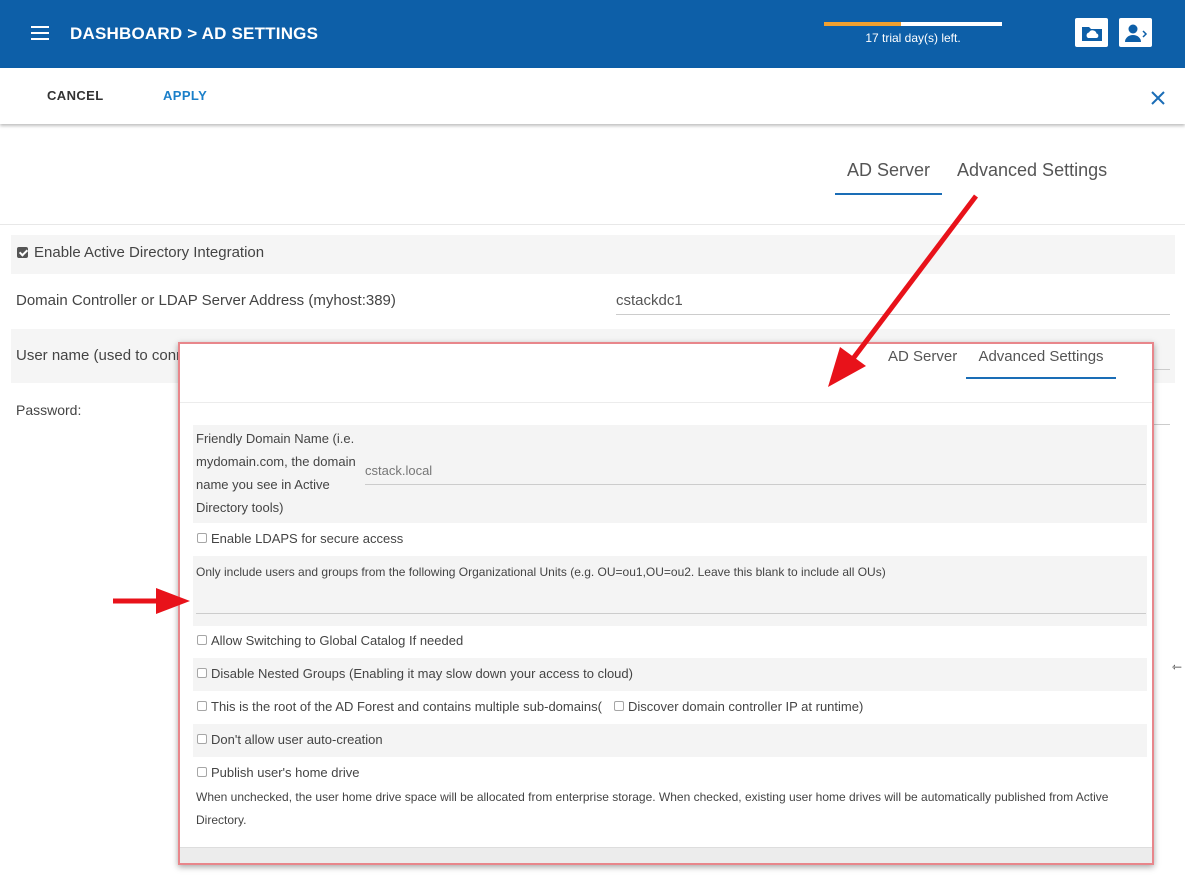  Describe the element at coordinates (202, 538) in the screenshot. I see `ldaps-checkbox` at that location.